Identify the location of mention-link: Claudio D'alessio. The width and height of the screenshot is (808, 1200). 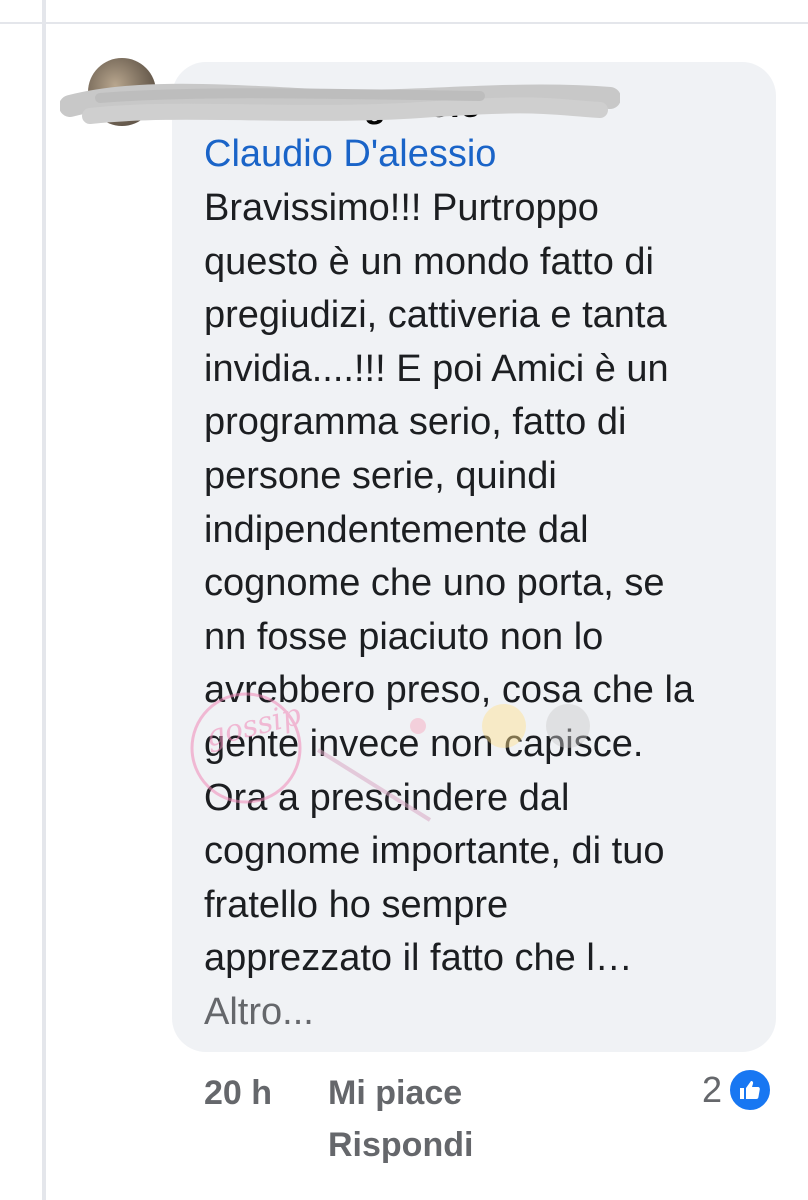
(350, 154).